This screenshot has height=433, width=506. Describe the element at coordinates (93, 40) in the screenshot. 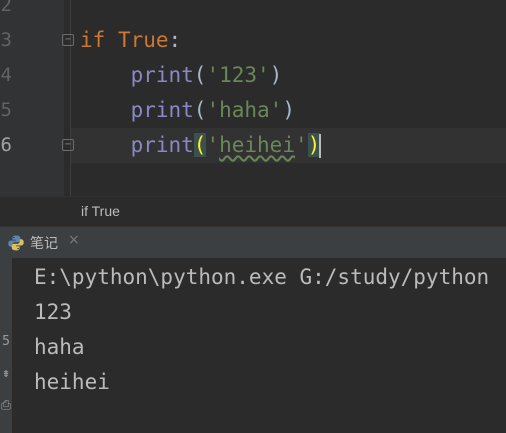

I see `keyword-if: if` at that location.